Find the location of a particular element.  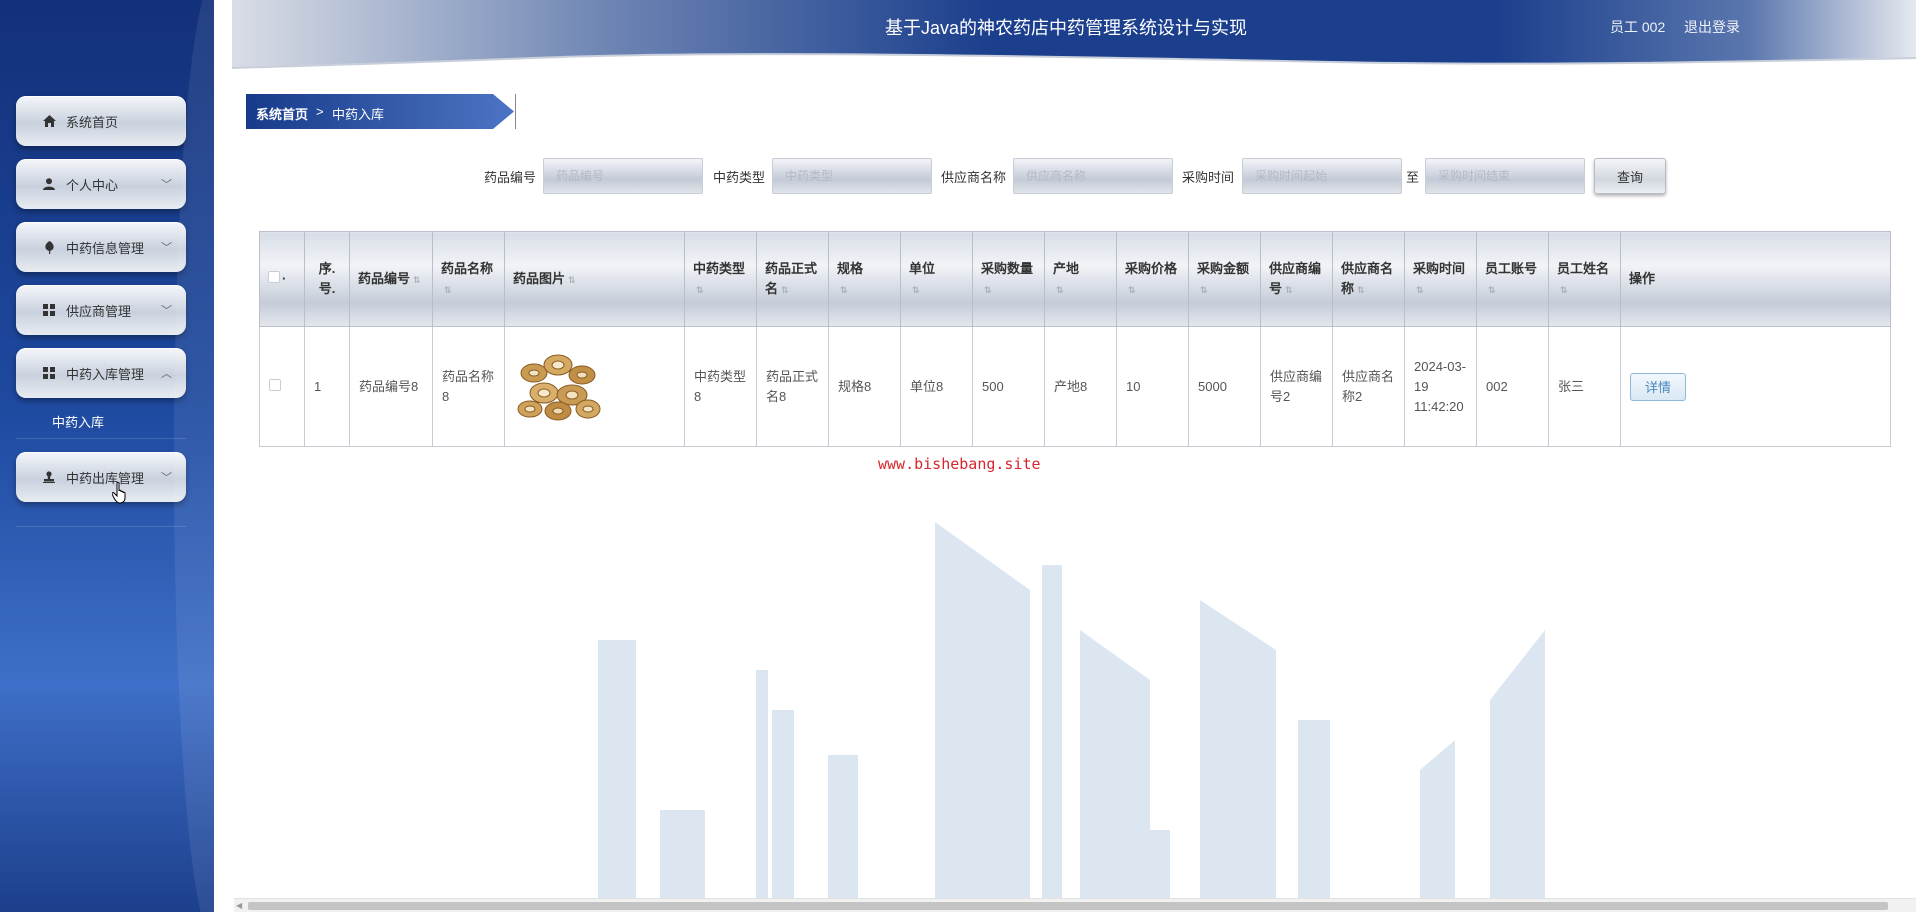

cell-index: 1 is located at coordinates (327, 386).